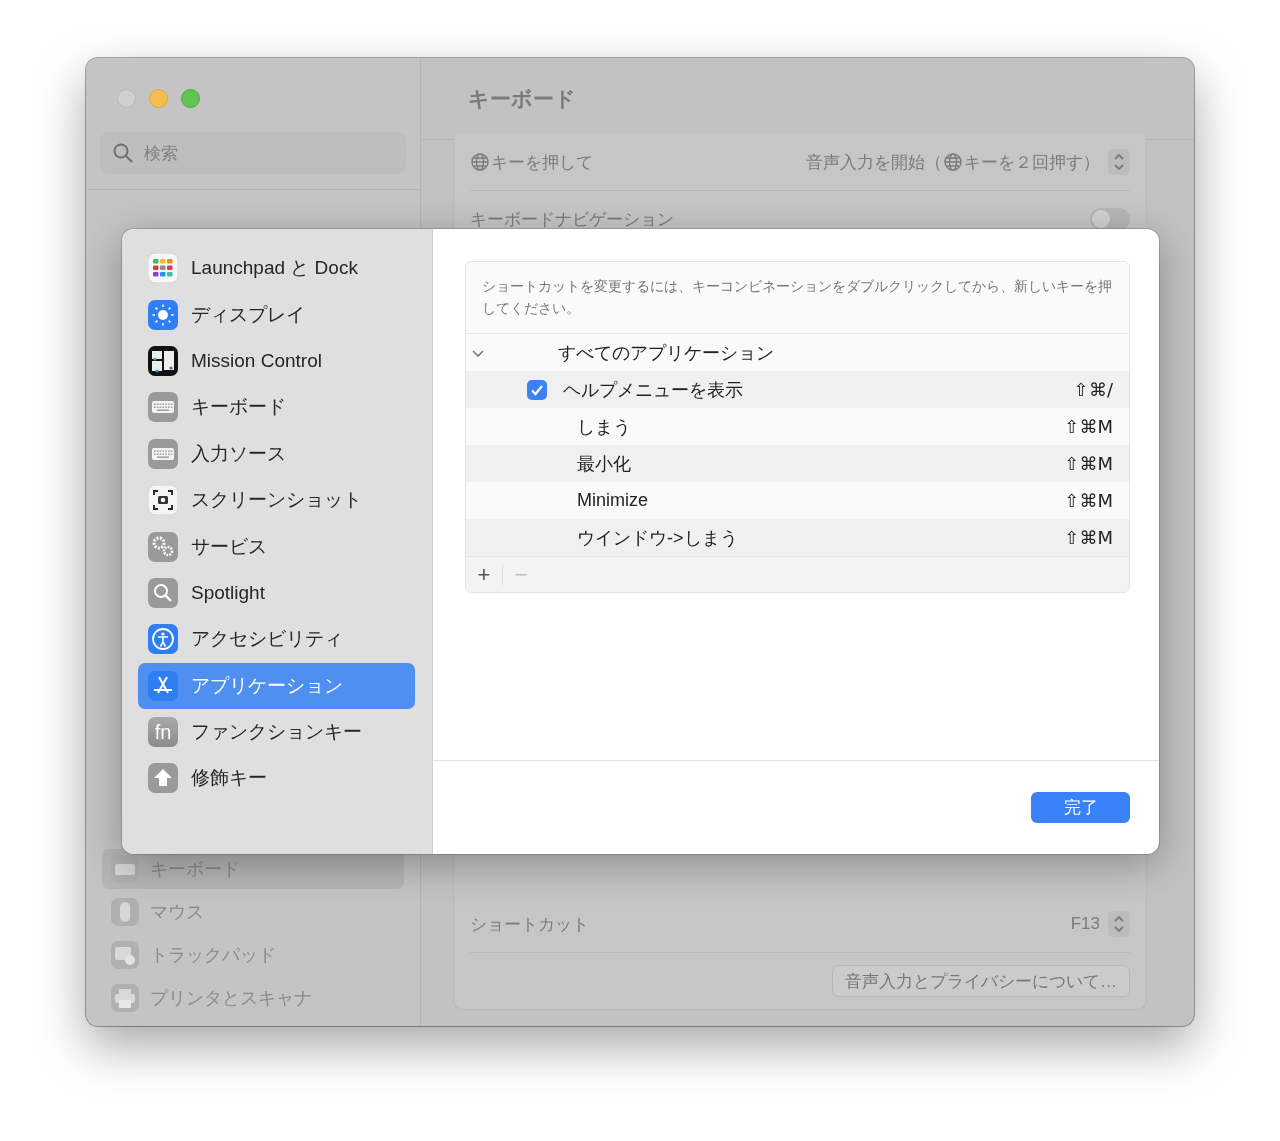 The width and height of the screenshot is (1280, 1141). I want to click on category-item: Spotlight, so click(276, 593).